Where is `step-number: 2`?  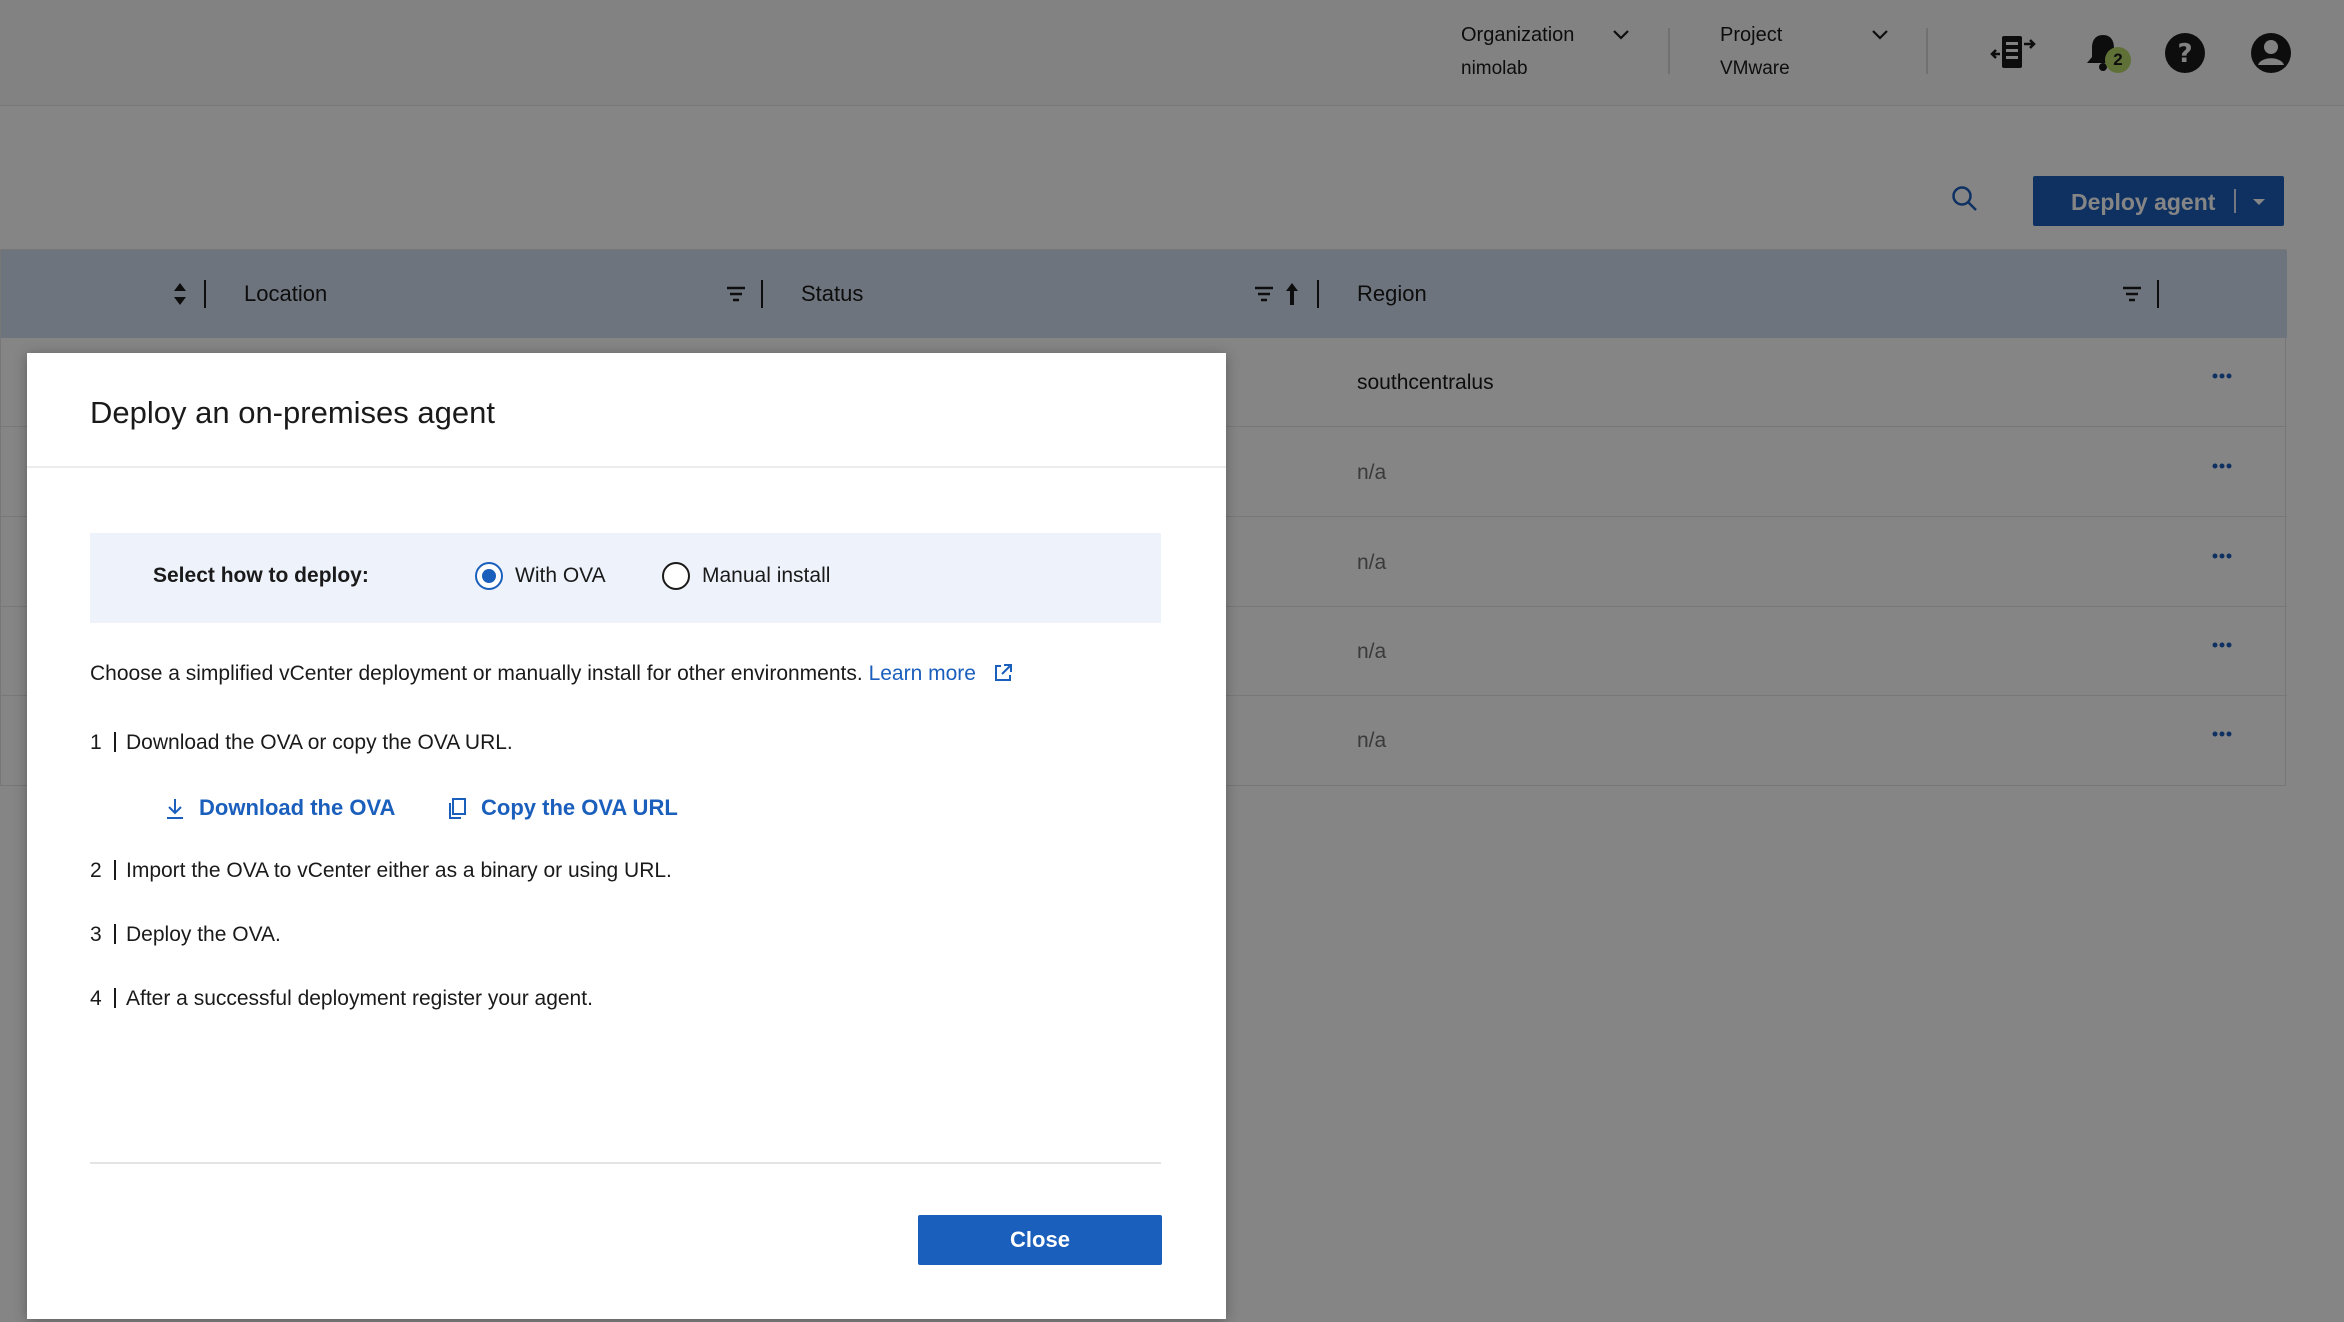 step-number: 2 is located at coordinates (96, 870).